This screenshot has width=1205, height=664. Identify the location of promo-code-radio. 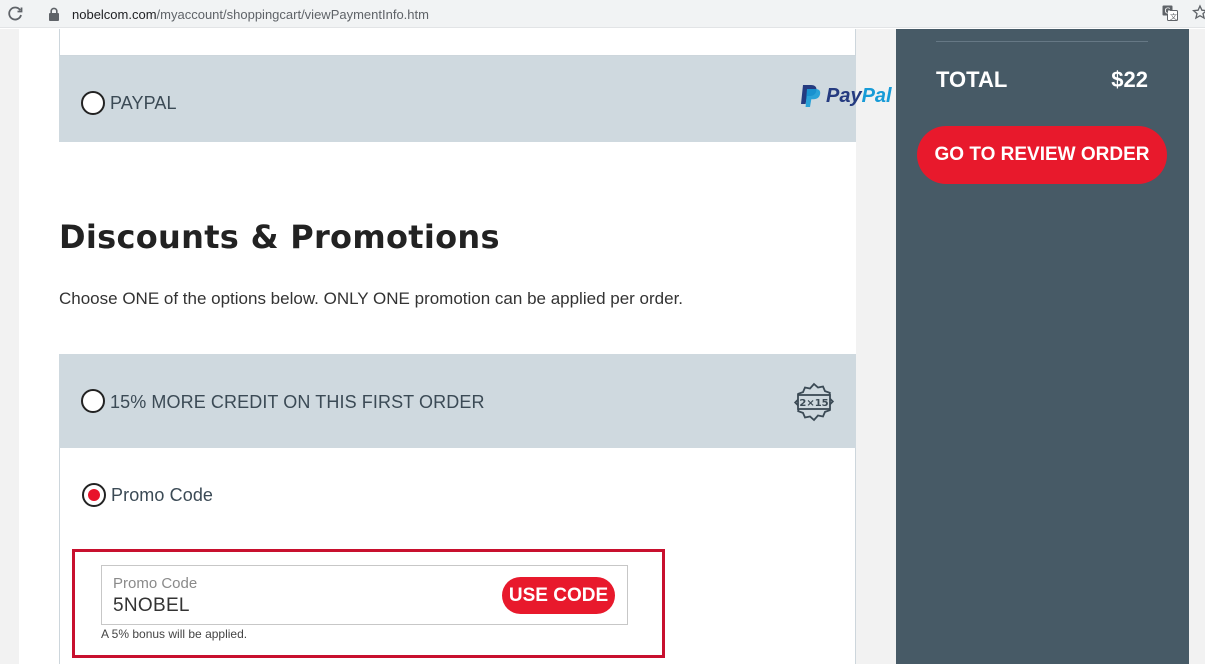
(94, 495).